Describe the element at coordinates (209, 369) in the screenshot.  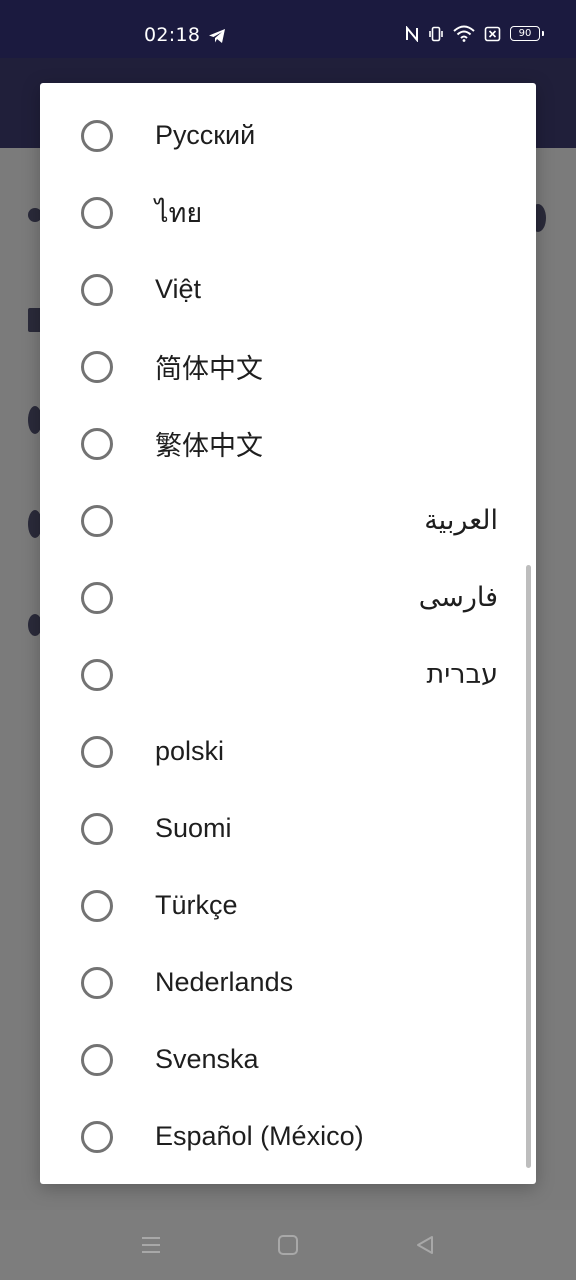
I see `language-label: 简体中文` at that location.